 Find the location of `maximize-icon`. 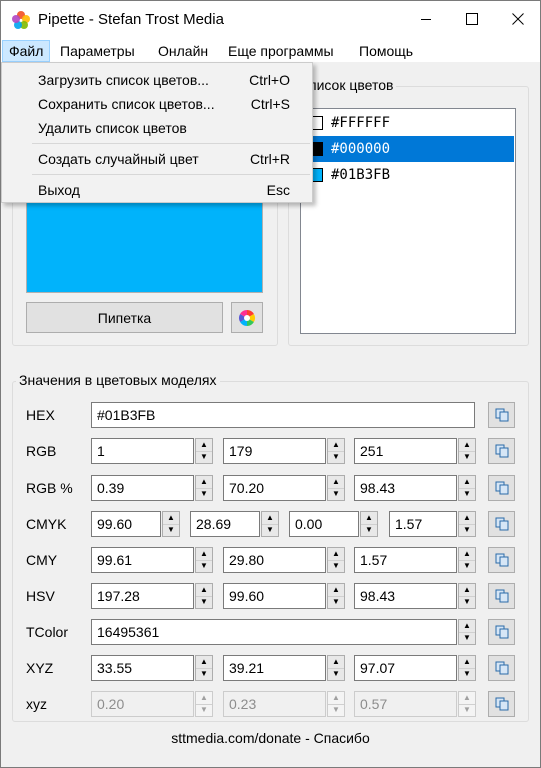

maximize-icon is located at coordinates (472, 19).